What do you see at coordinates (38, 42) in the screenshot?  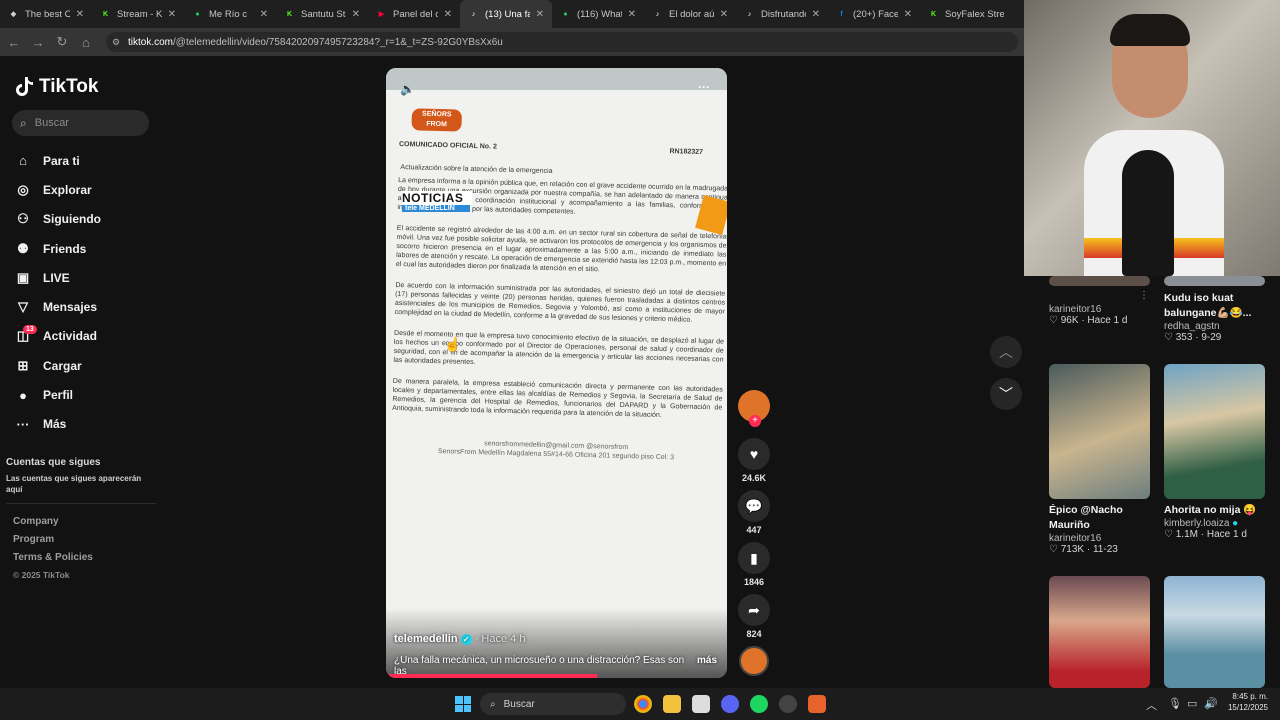 I see `forward-icon: →` at bounding box center [38, 42].